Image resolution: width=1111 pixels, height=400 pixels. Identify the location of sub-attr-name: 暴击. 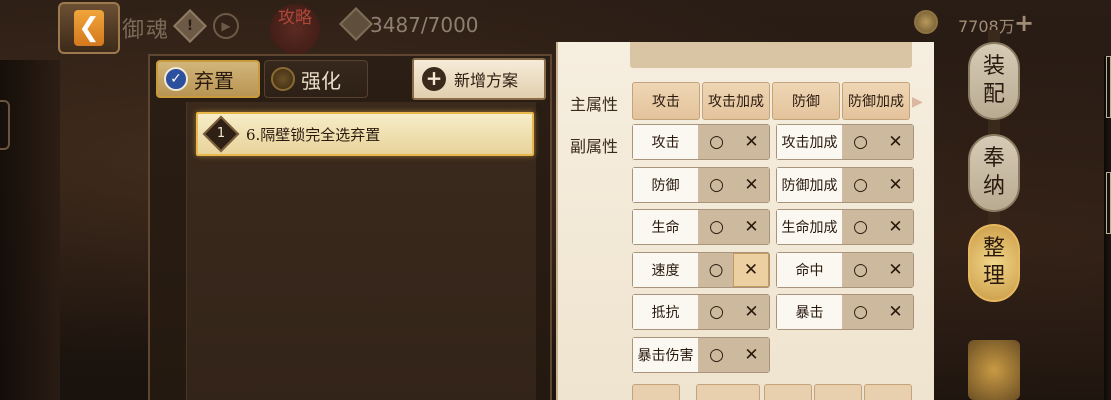
(810, 312).